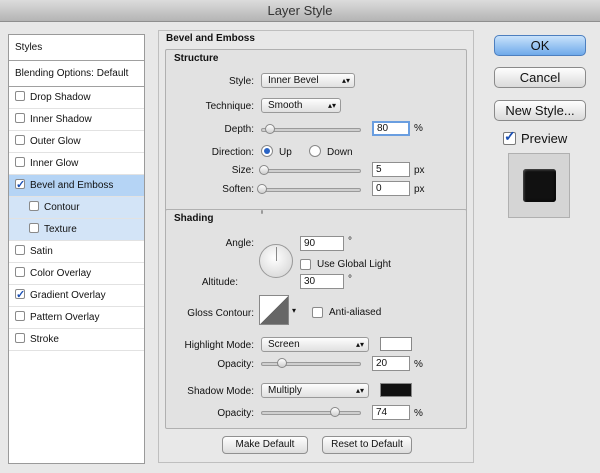  I want to click on shadow-opacity-thumb, so click(334, 412).